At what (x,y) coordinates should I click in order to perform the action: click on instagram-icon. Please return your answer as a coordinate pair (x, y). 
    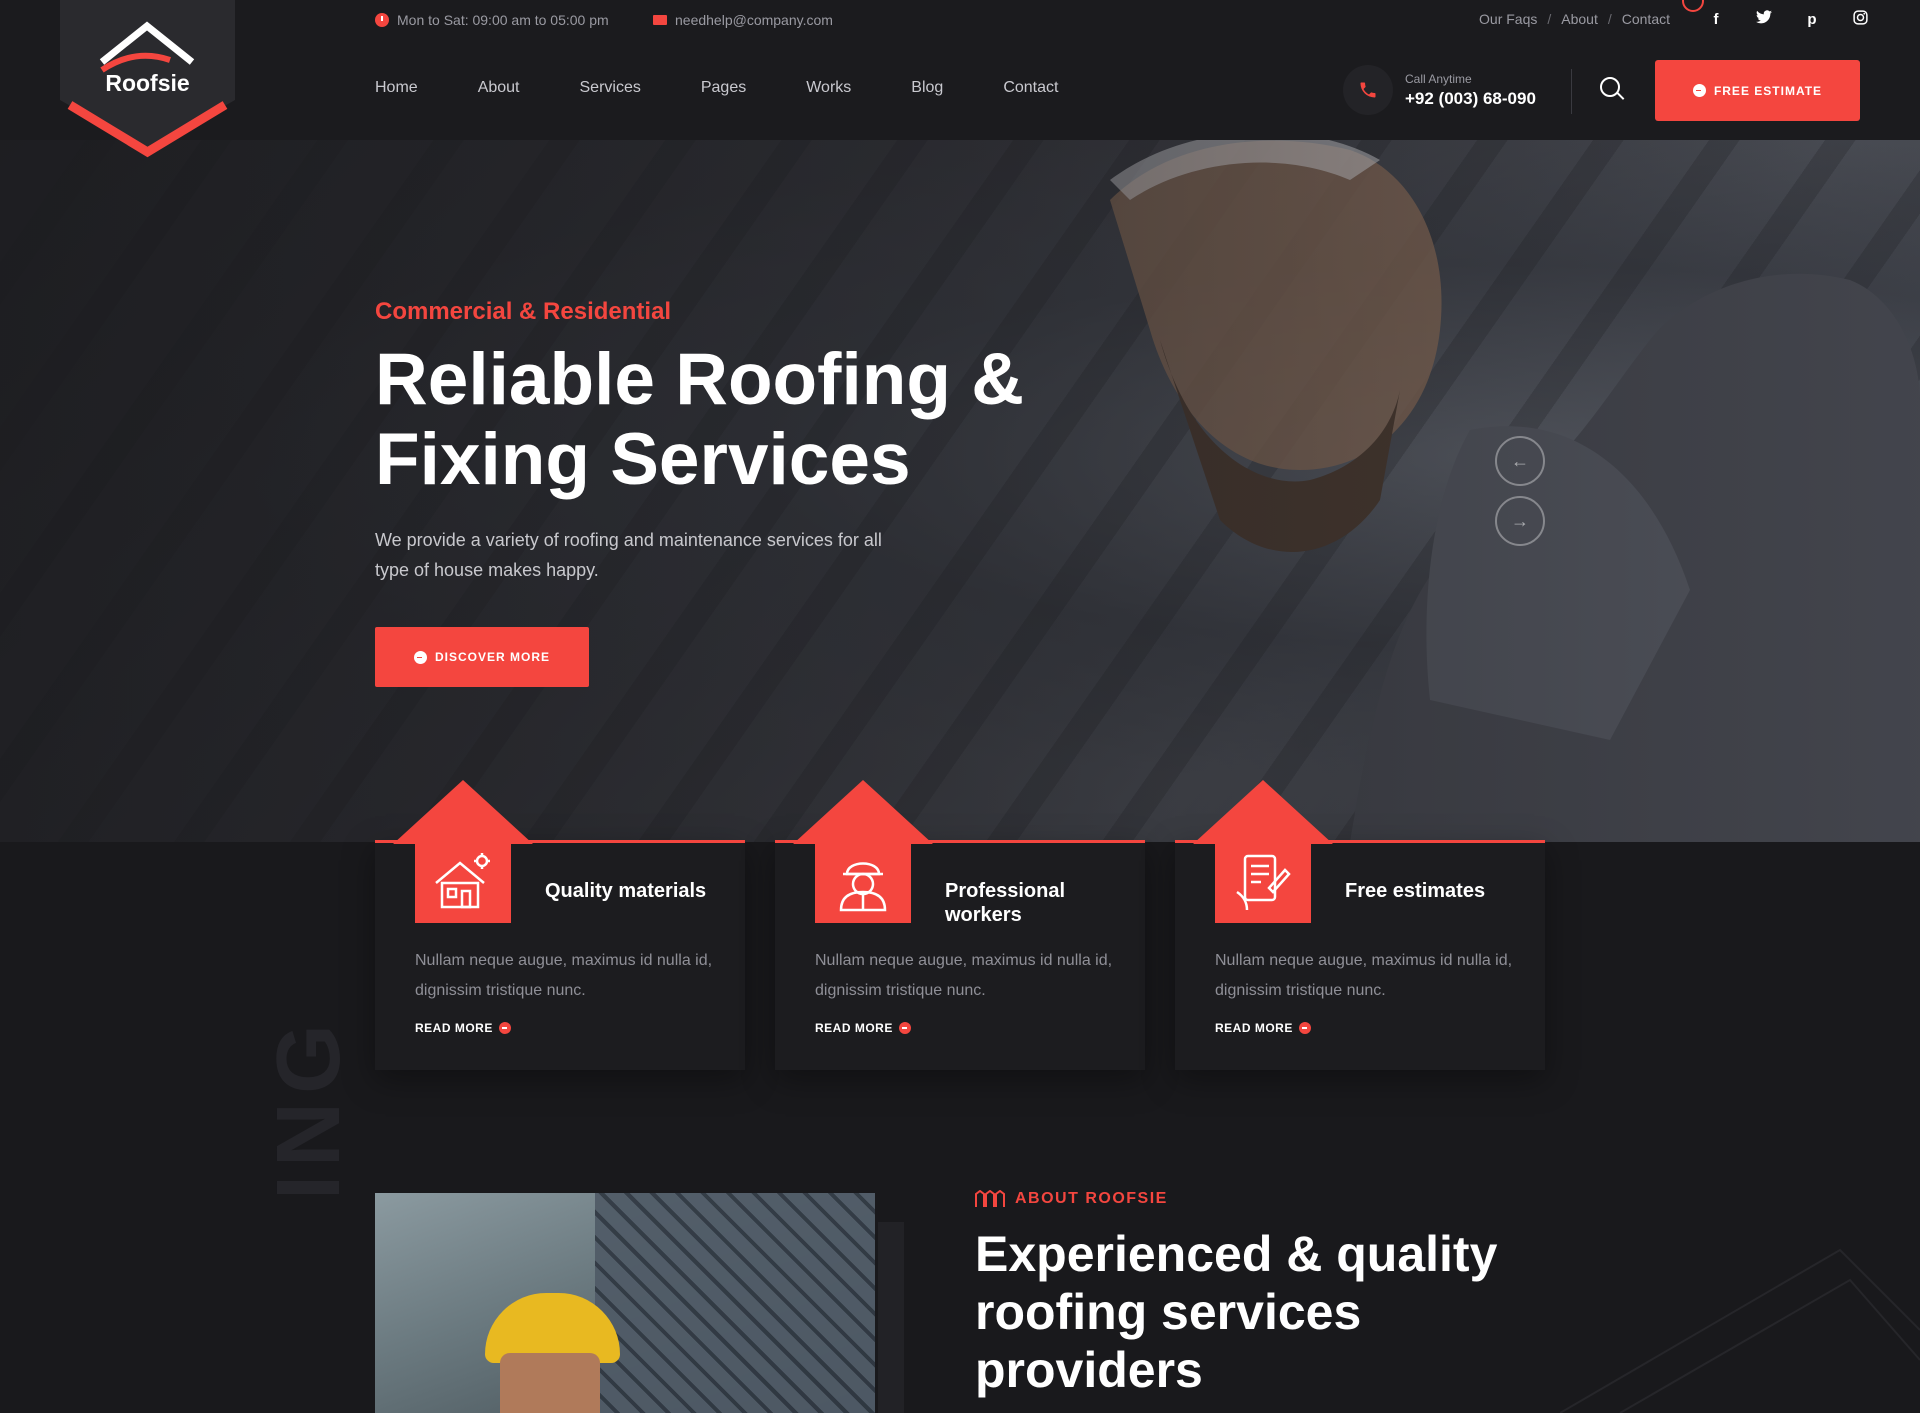
    Looking at the image, I should click on (1860, 20).